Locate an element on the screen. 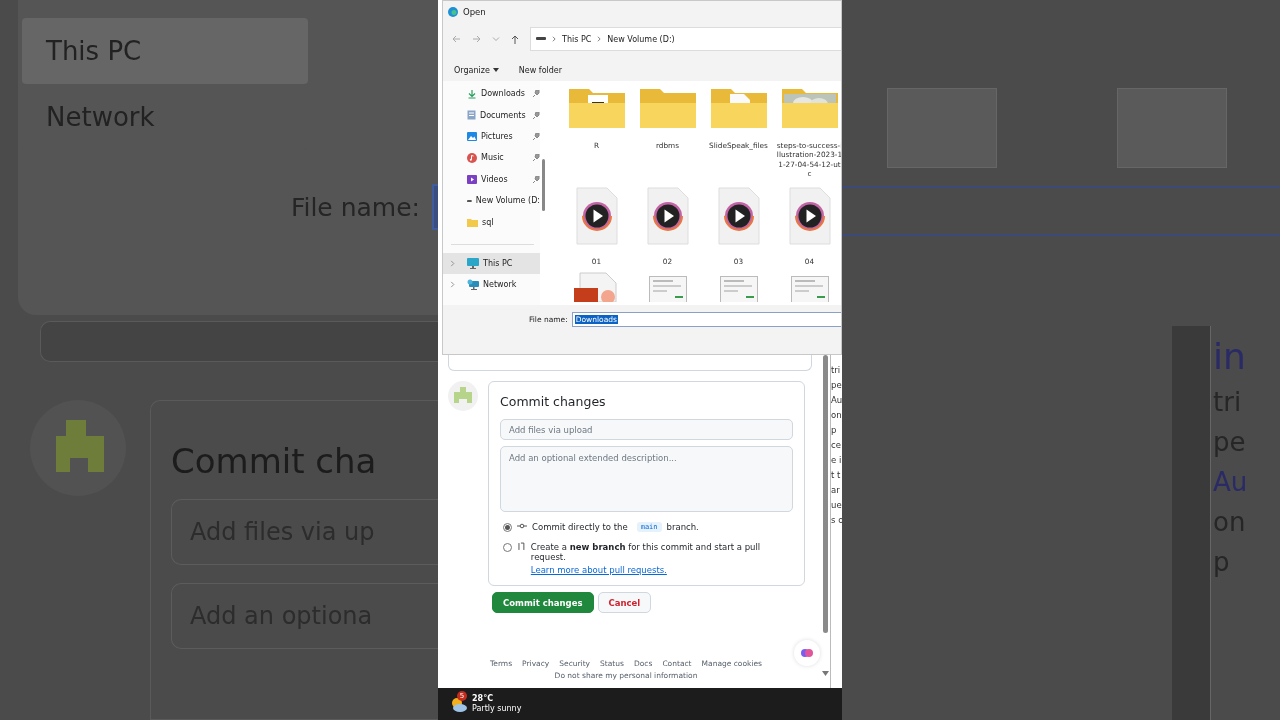 This screenshot has height=720, width=1280. nav-item: Documents is located at coordinates (491, 115).